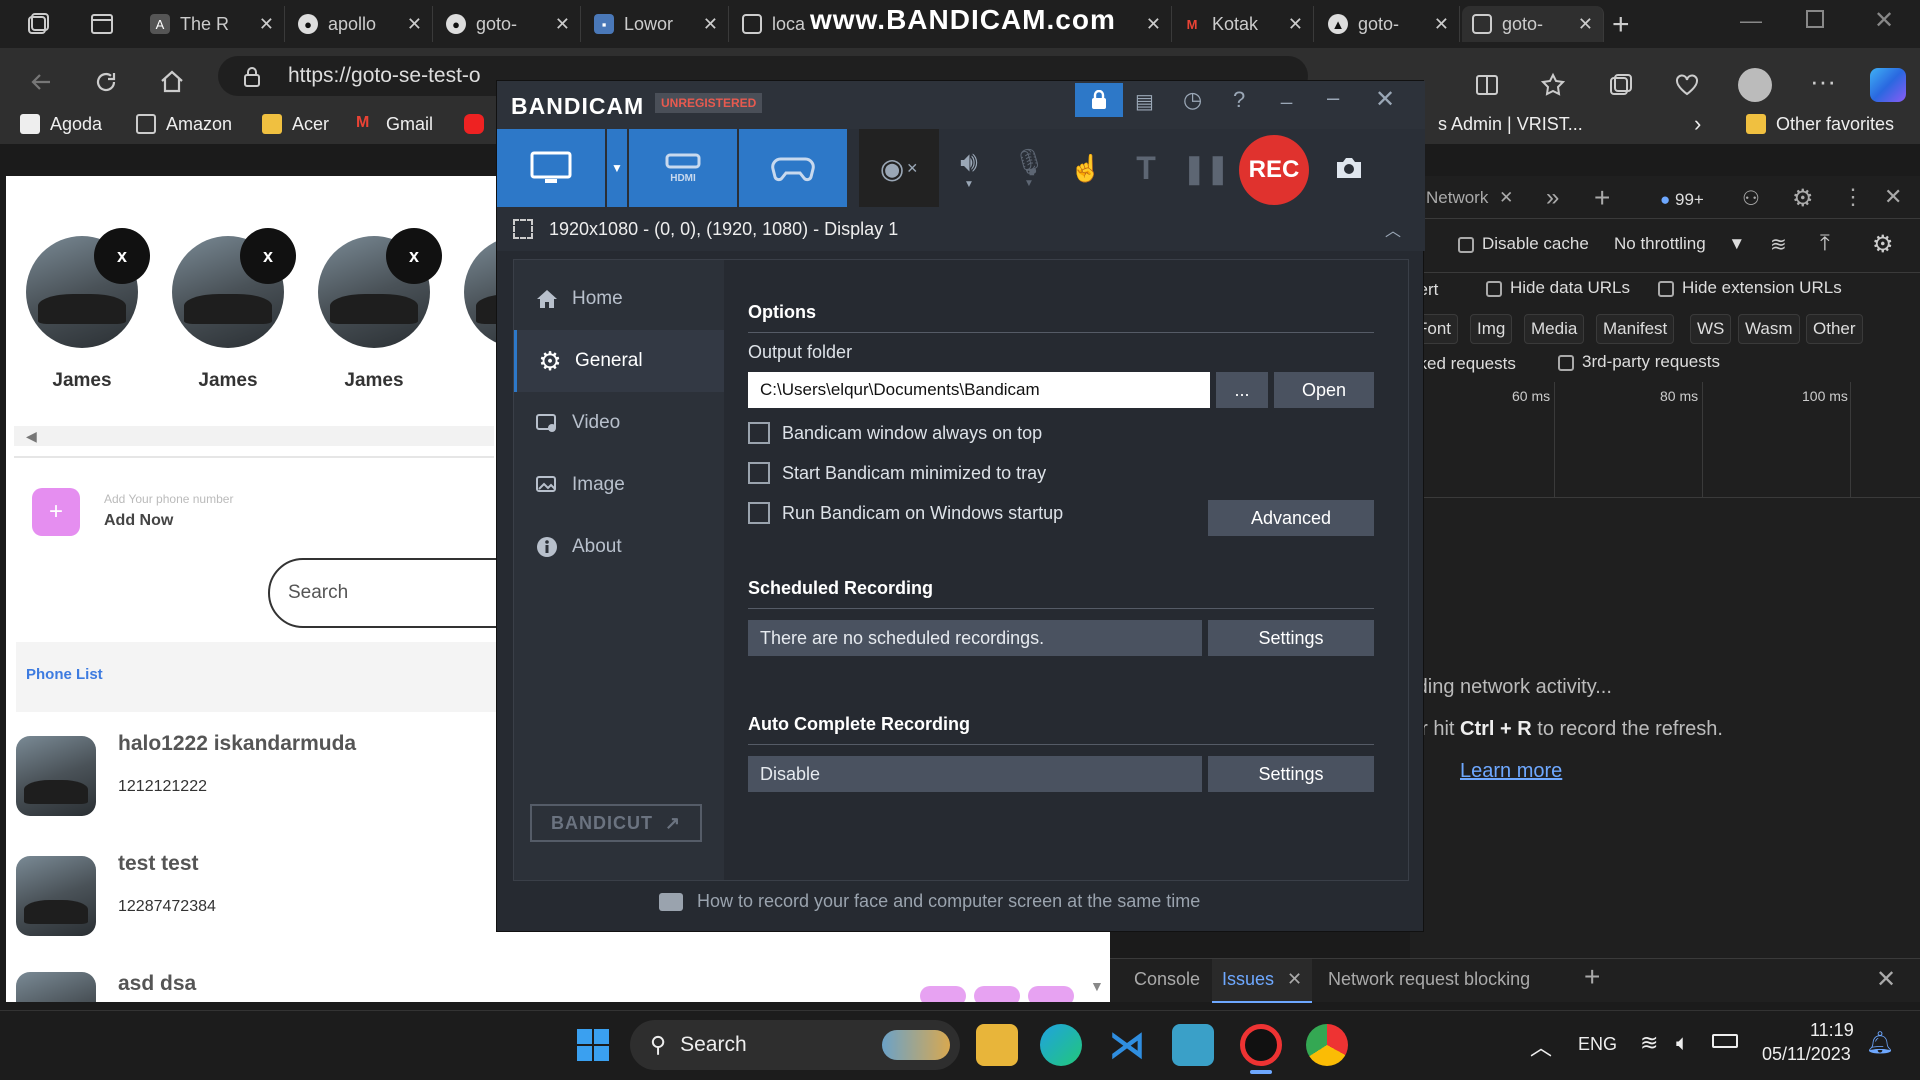 The image size is (1920, 1080). I want to click on close-button: ✕, so click(1385, 99).